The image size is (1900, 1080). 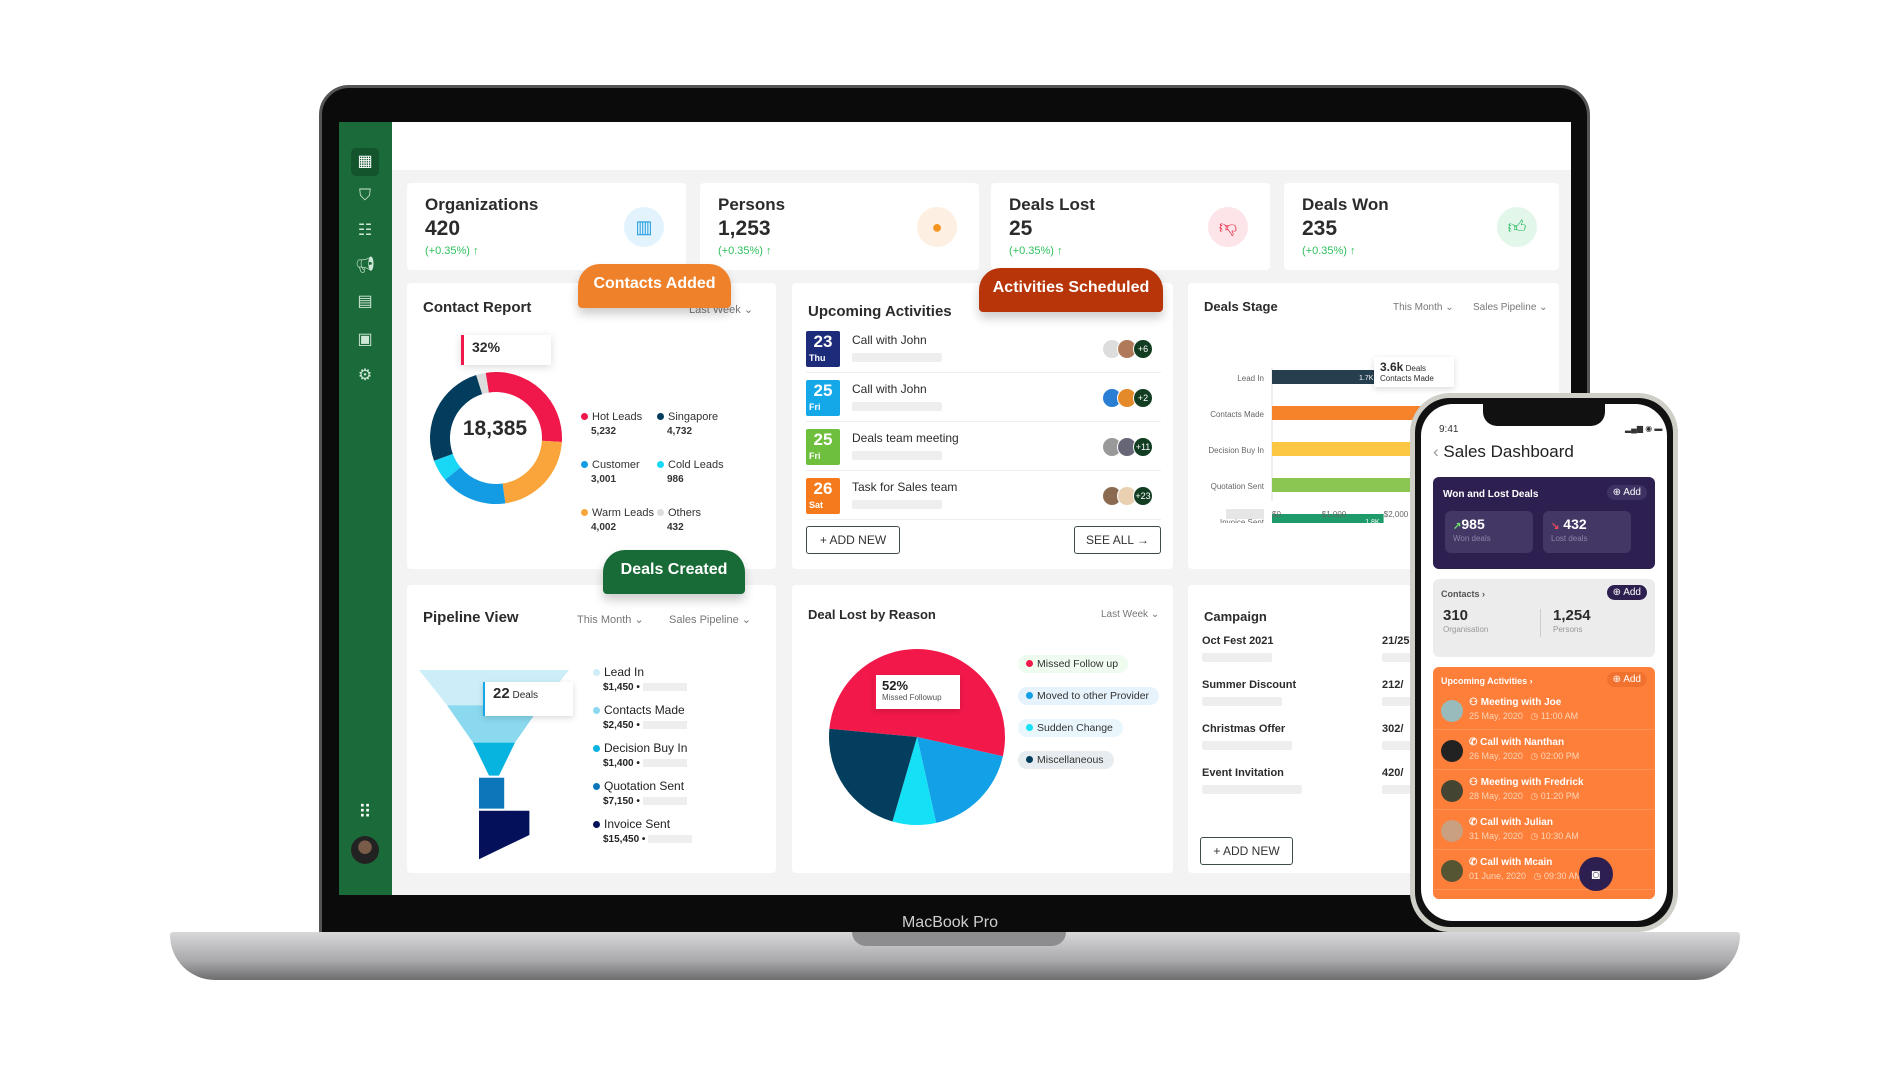 What do you see at coordinates (640, 679) in the screenshot?
I see `funnel-legend-item: Lead In $1,450 •` at bounding box center [640, 679].